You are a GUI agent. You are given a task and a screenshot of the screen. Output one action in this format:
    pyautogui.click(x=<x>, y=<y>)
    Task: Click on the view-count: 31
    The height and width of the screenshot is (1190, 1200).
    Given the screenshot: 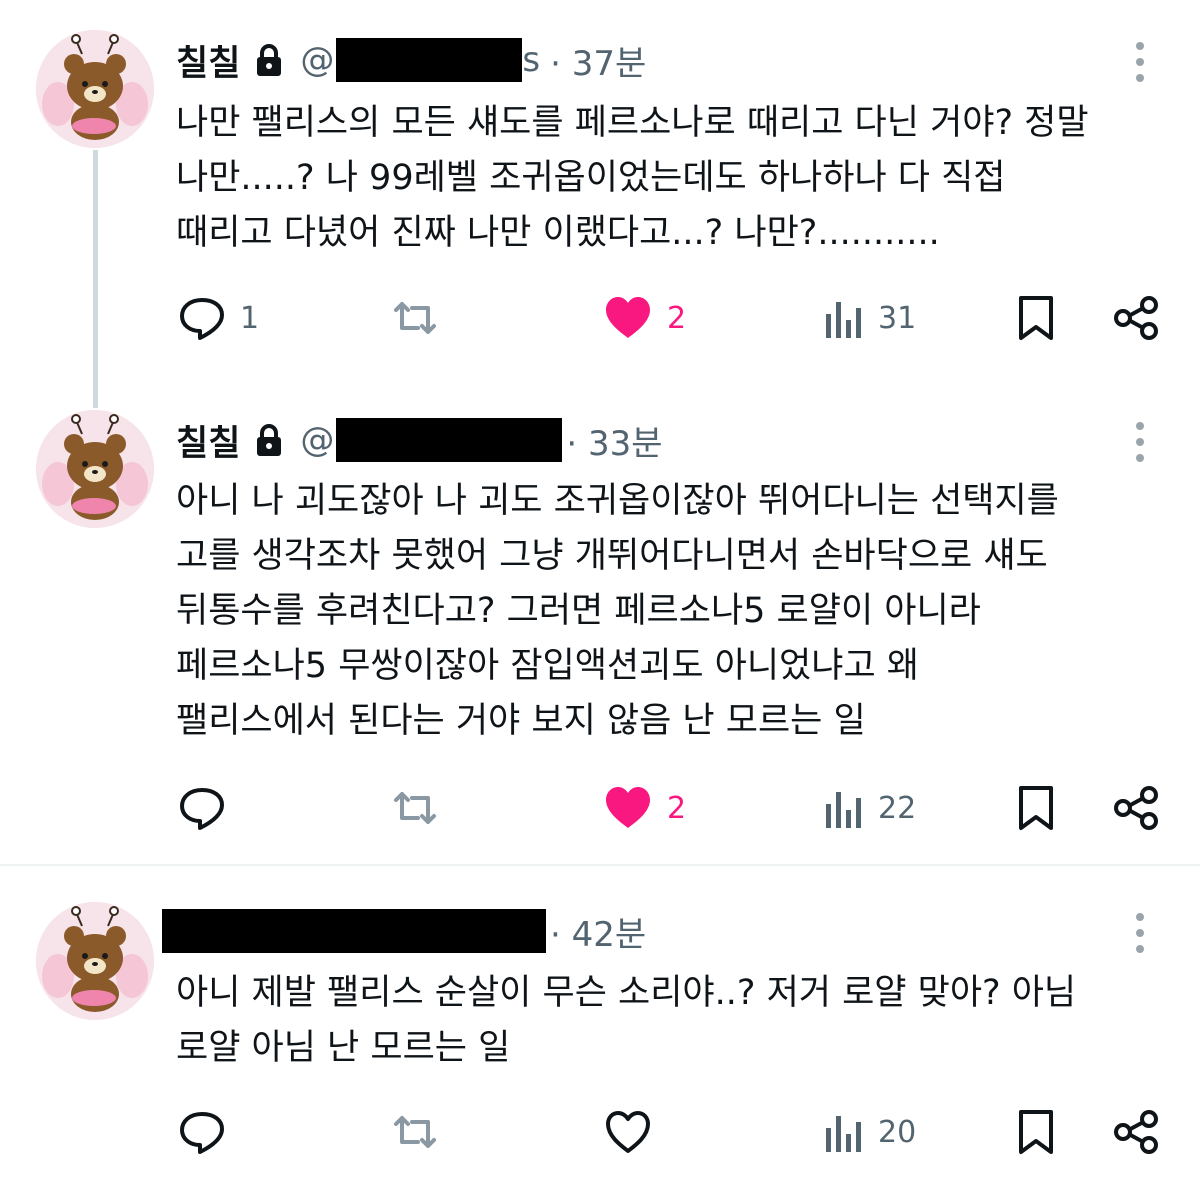 What is the action you would take?
    pyautogui.click(x=897, y=318)
    